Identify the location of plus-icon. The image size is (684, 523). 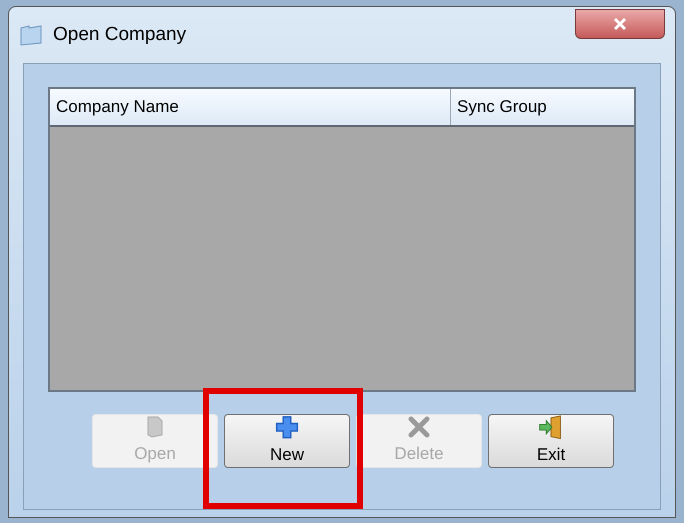
(287, 427).